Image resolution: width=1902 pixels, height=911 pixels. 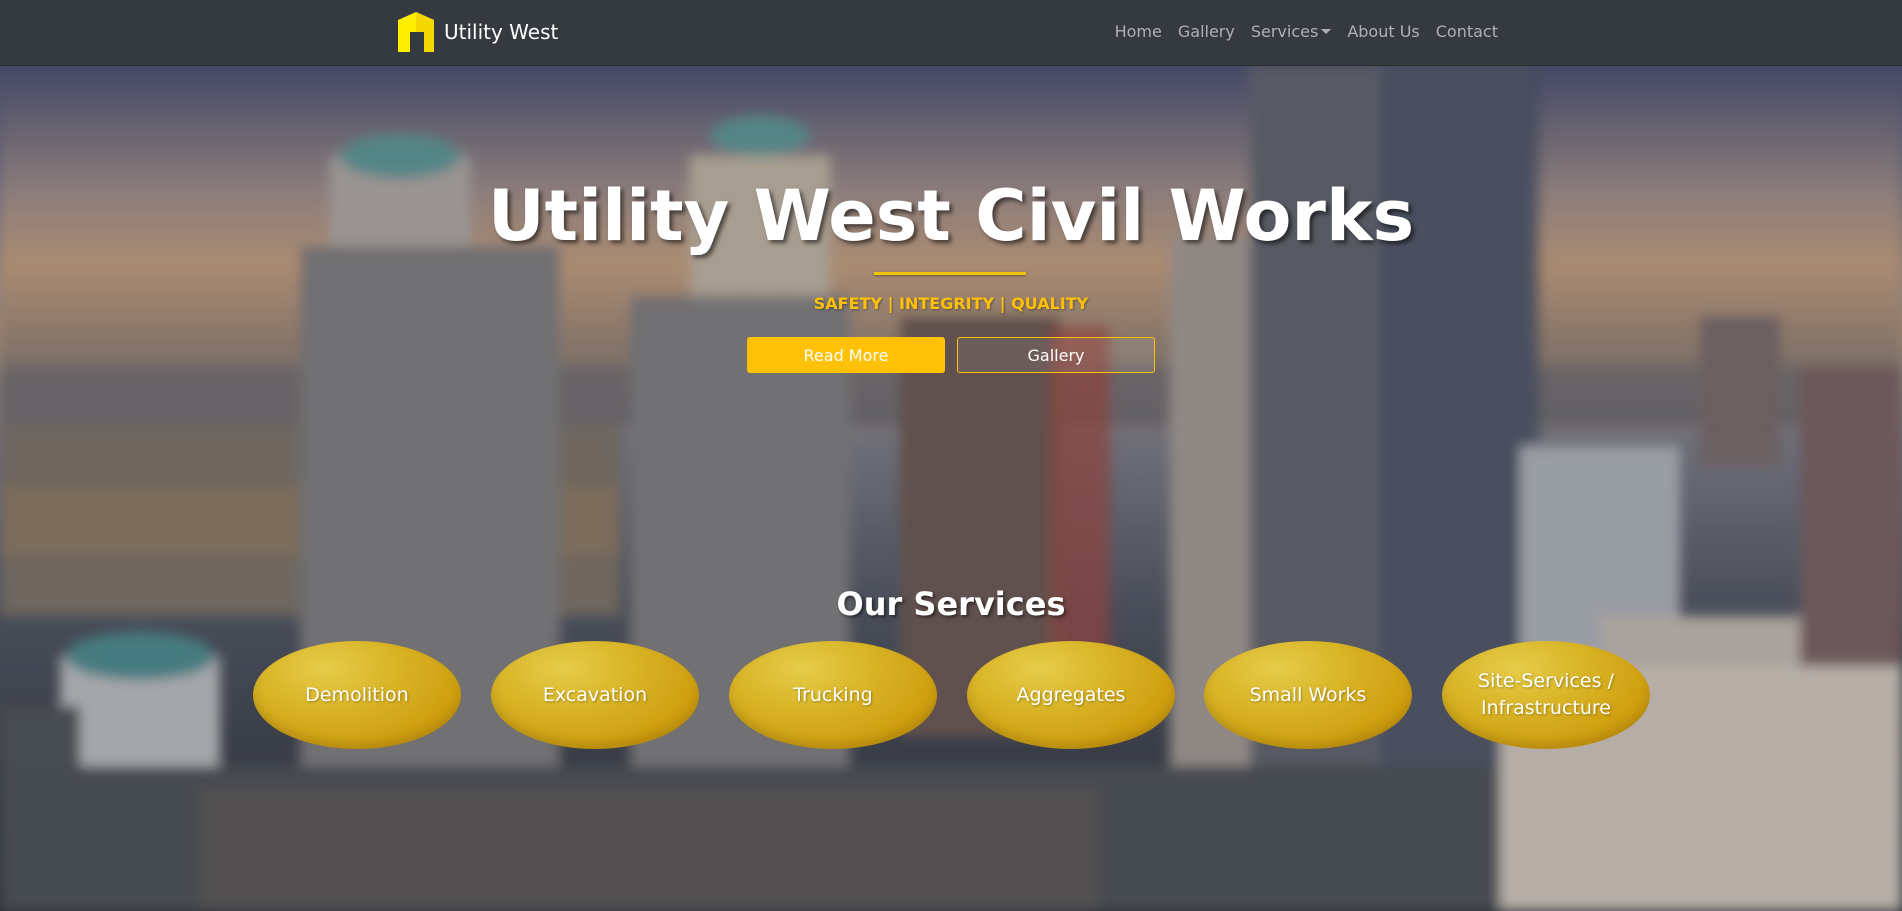 What do you see at coordinates (357, 695) in the screenshot?
I see `service-demolition: Demolition` at bounding box center [357, 695].